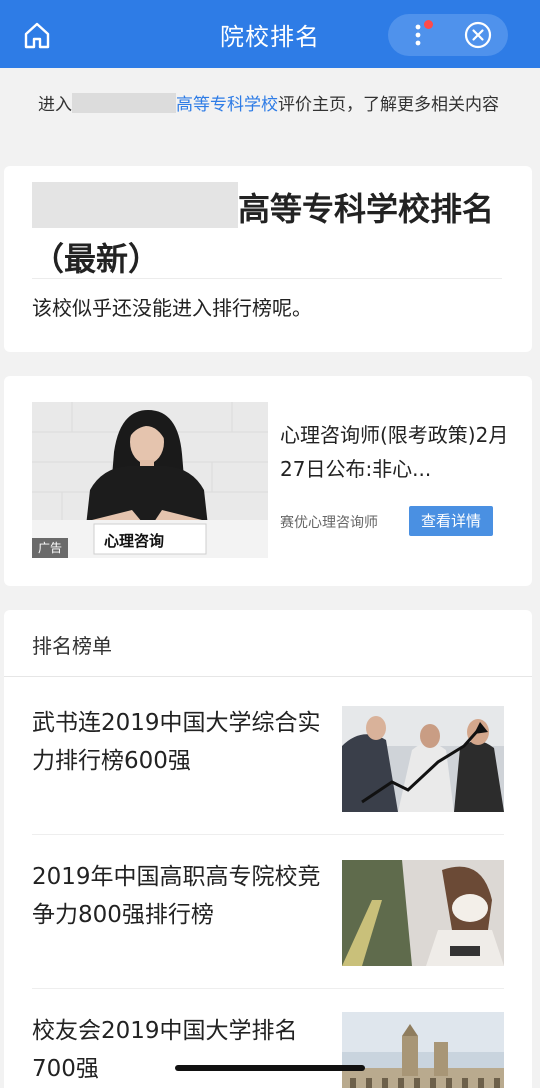  I want to click on page-title: 院校排名, so click(270, 36).